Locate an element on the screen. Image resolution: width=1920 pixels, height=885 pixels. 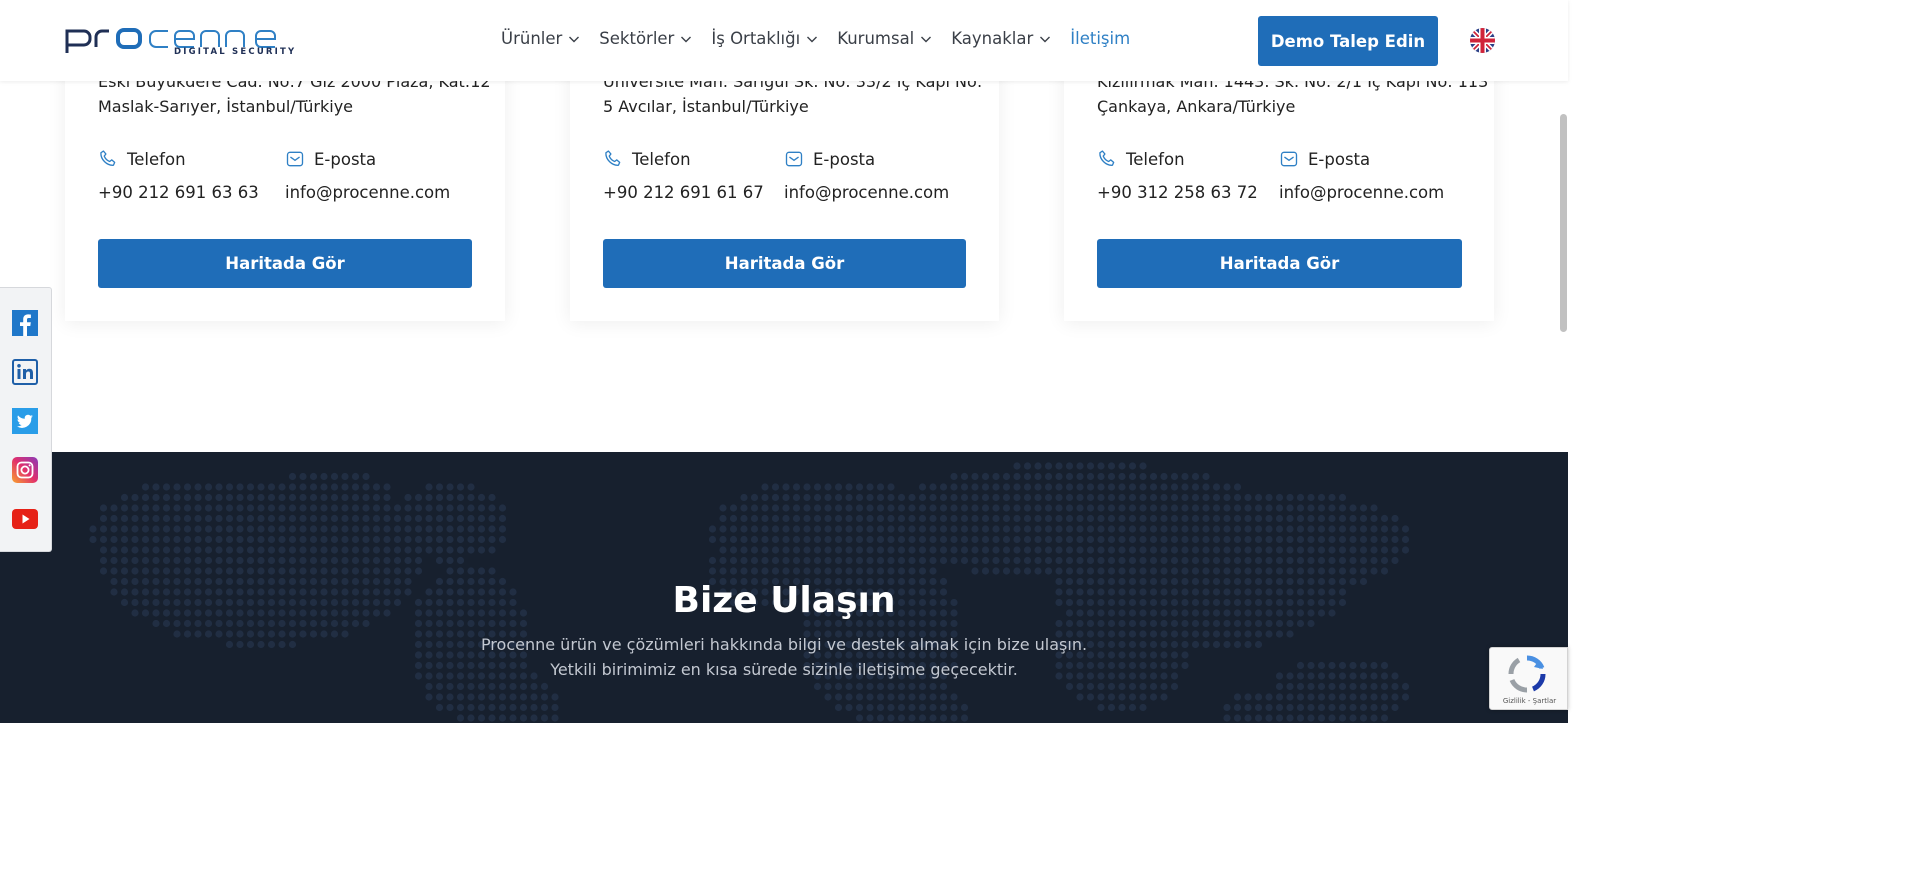
recaptcha-icon is located at coordinates (1527, 674).